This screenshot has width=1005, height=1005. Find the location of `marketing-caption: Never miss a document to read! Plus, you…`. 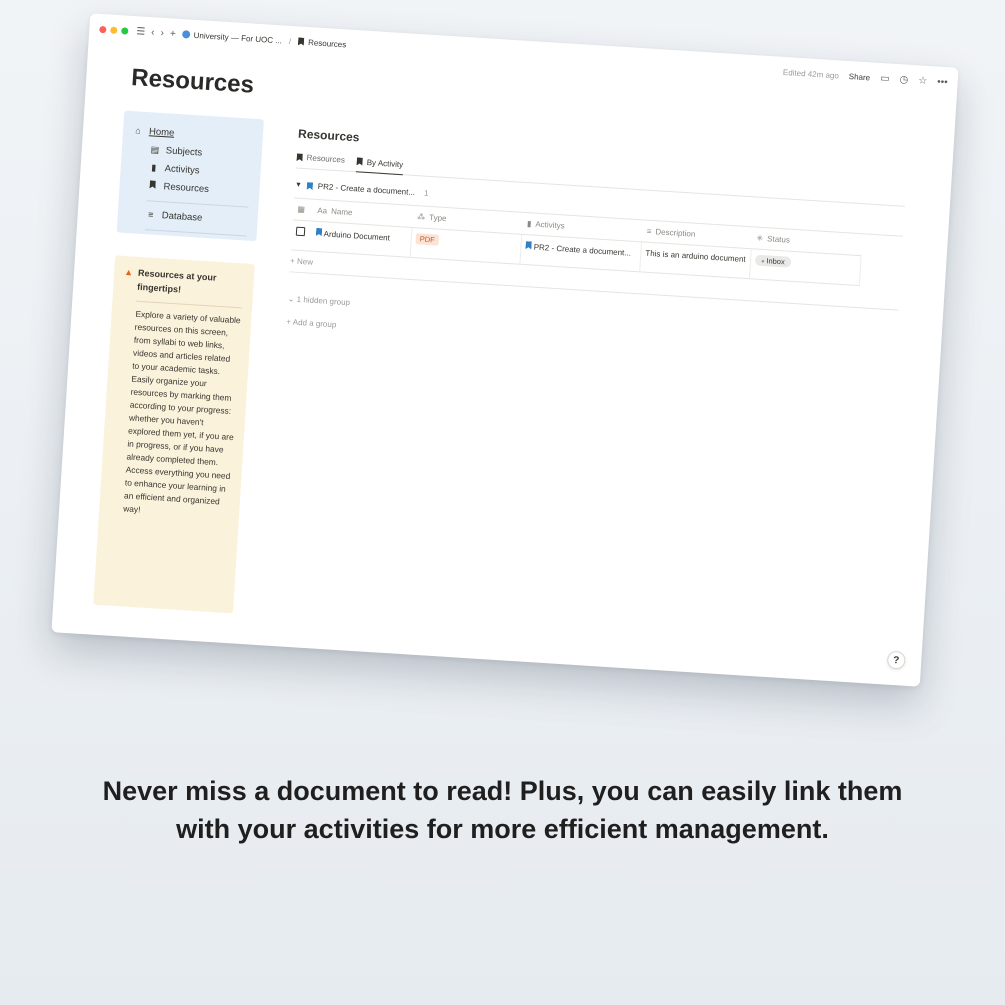

marketing-caption: Never miss a document to read! Plus, you… is located at coordinates (502, 810).